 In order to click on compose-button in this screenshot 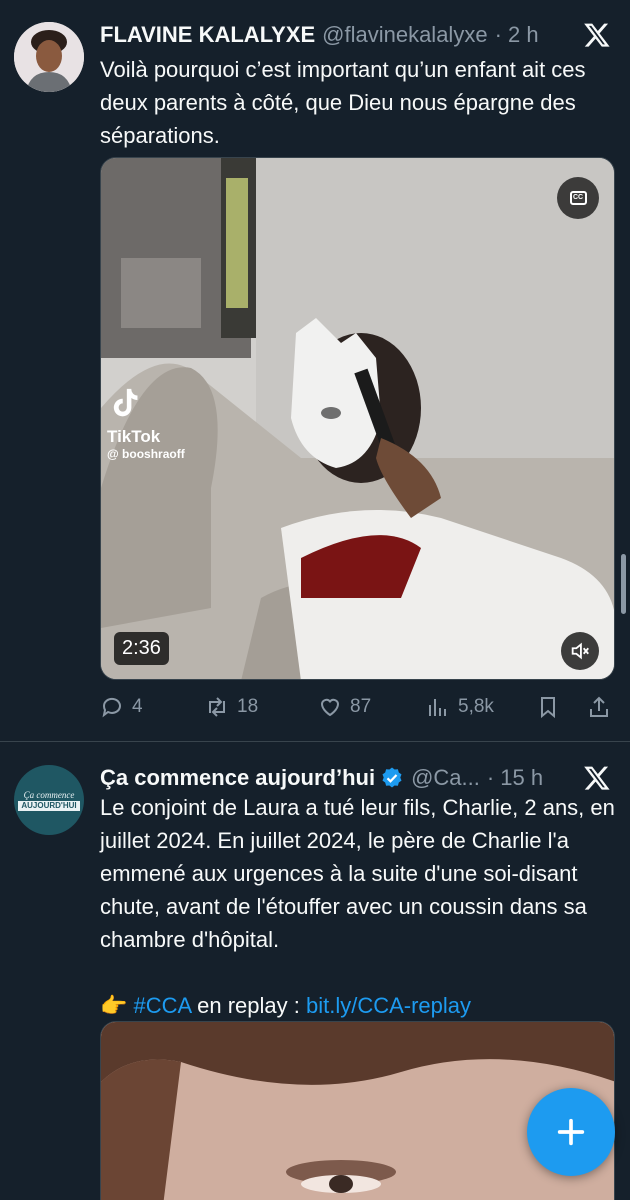, I will do `click(571, 1132)`.